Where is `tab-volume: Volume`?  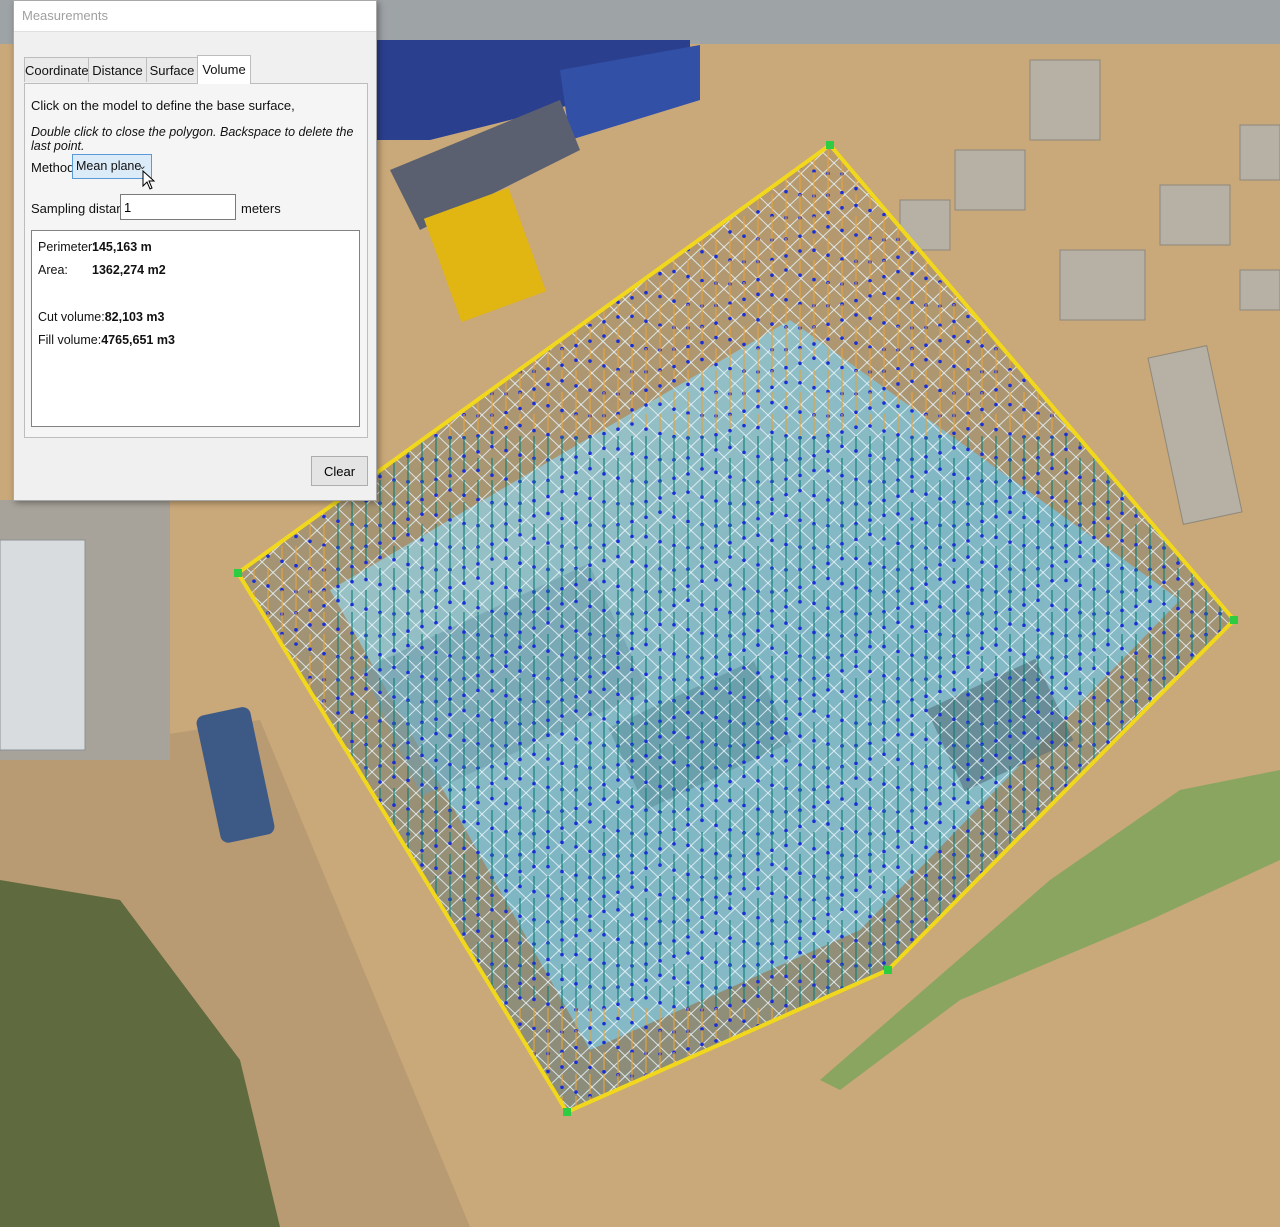 tab-volume: Volume is located at coordinates (224, 69).